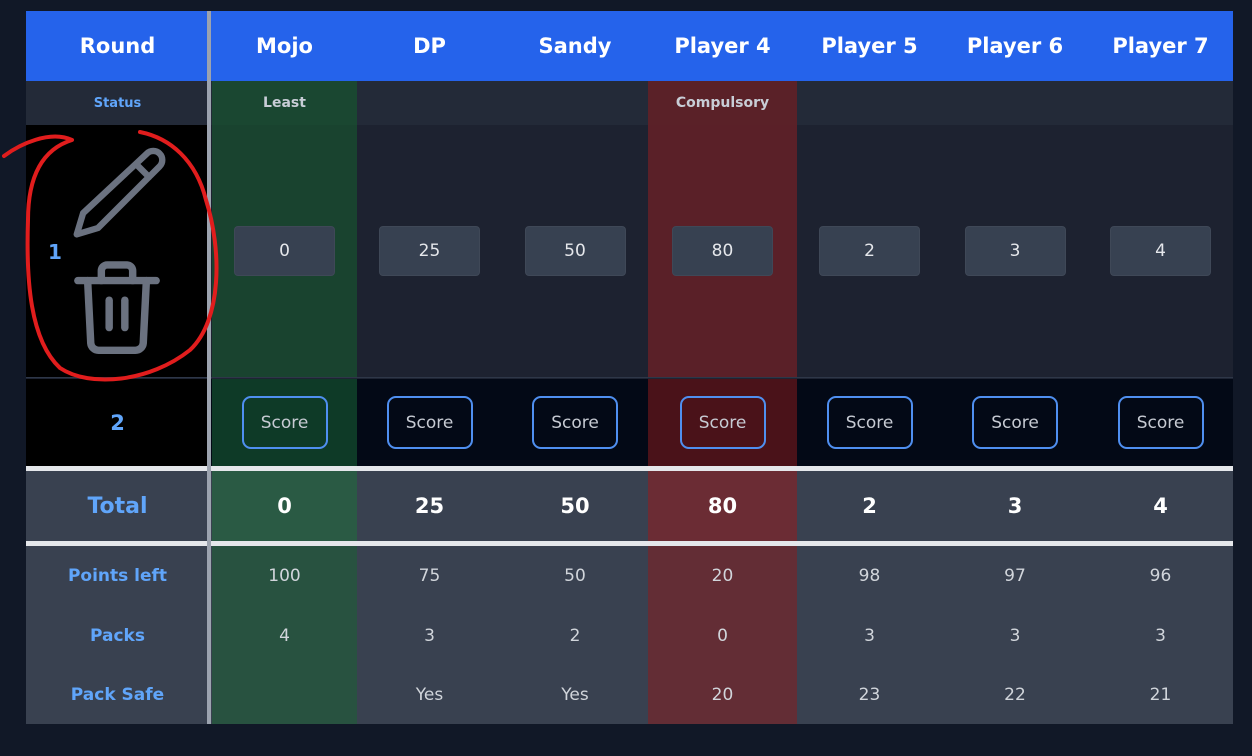 This screenshot has width=1252, height=756. I want to click on packs-value: 2, so click(575, 636).